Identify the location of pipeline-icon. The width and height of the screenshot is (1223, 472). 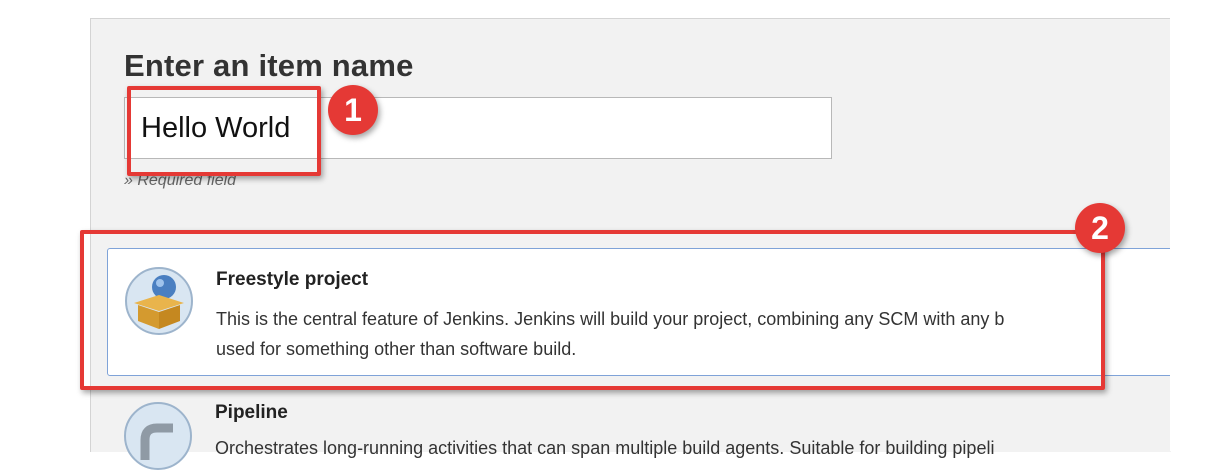
(158, 436).